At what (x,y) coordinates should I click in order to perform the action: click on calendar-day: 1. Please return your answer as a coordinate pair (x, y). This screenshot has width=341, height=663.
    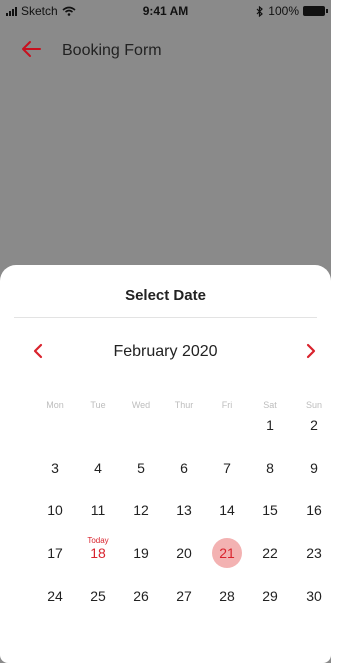
    Looking at the image, I should click on (270, 425).